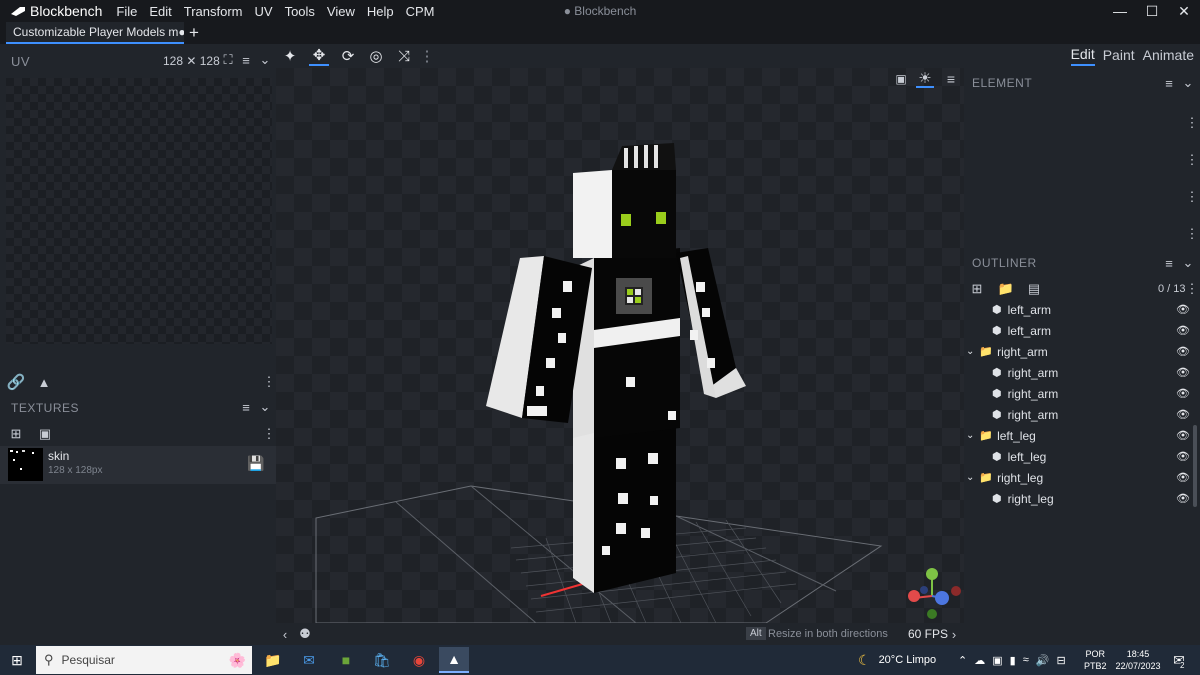  I want to click on import-texture-icon: ▣, so click(45, 434).